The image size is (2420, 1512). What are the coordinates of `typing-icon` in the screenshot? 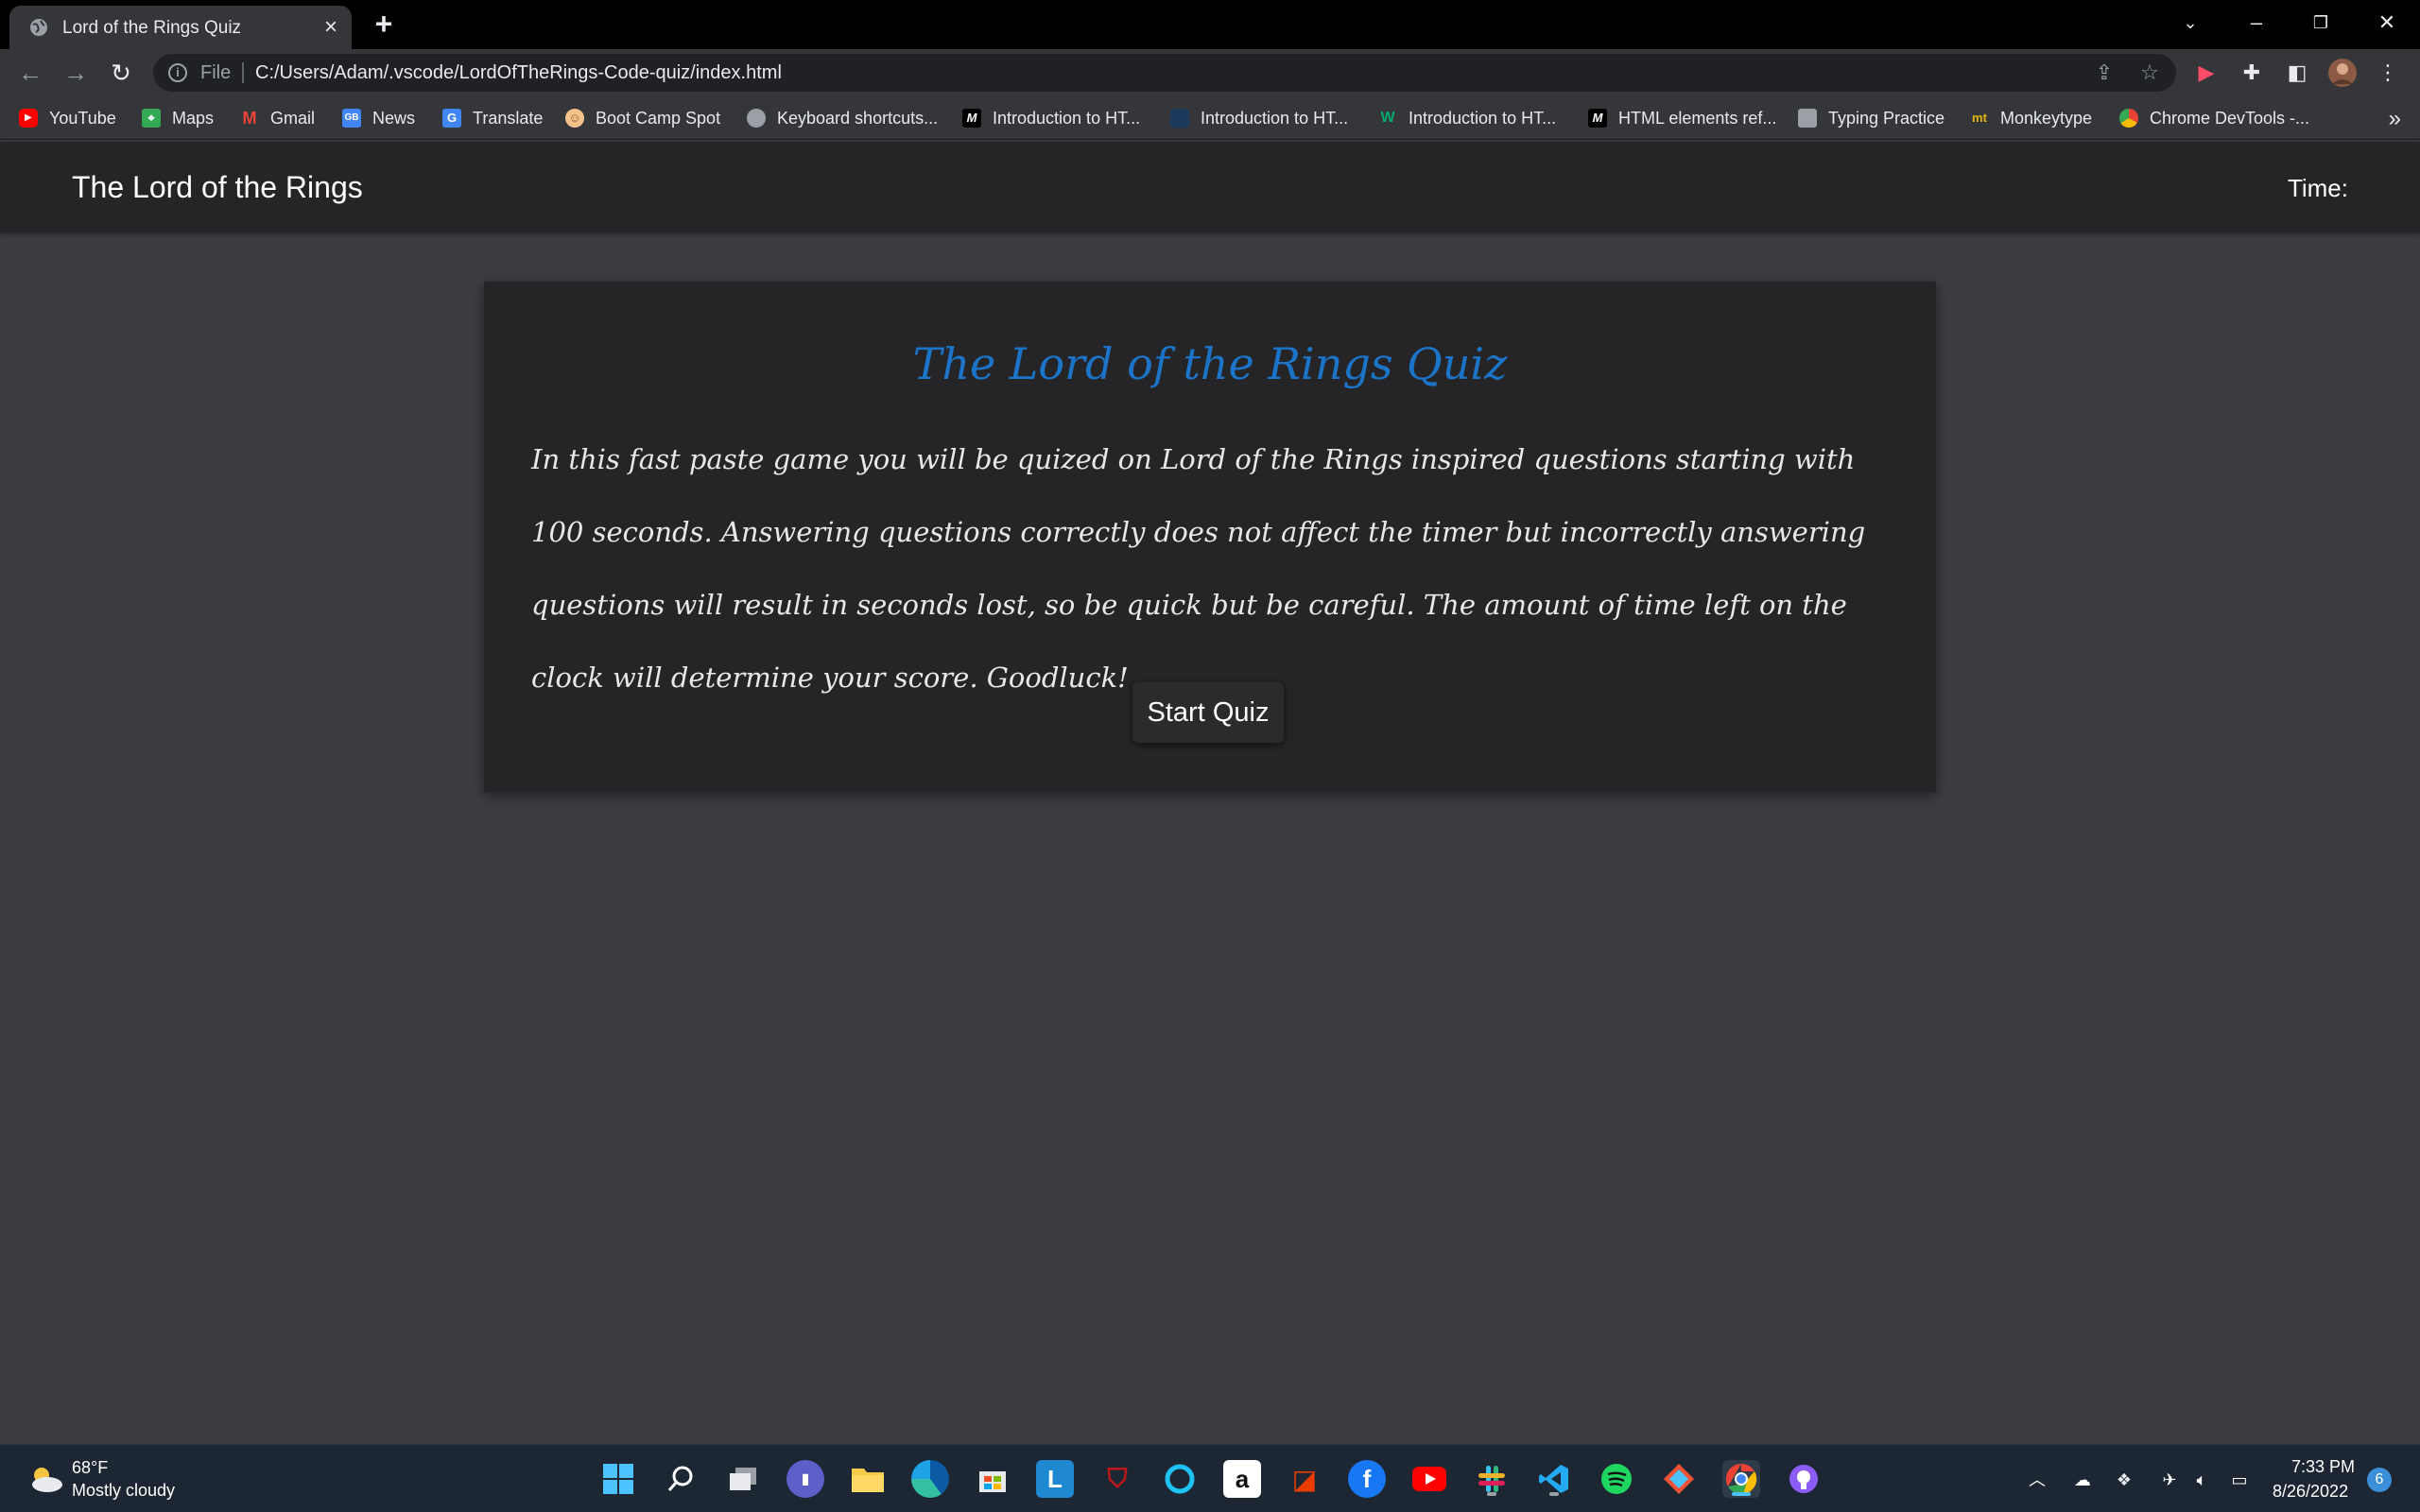 It's located at (1808, 118).